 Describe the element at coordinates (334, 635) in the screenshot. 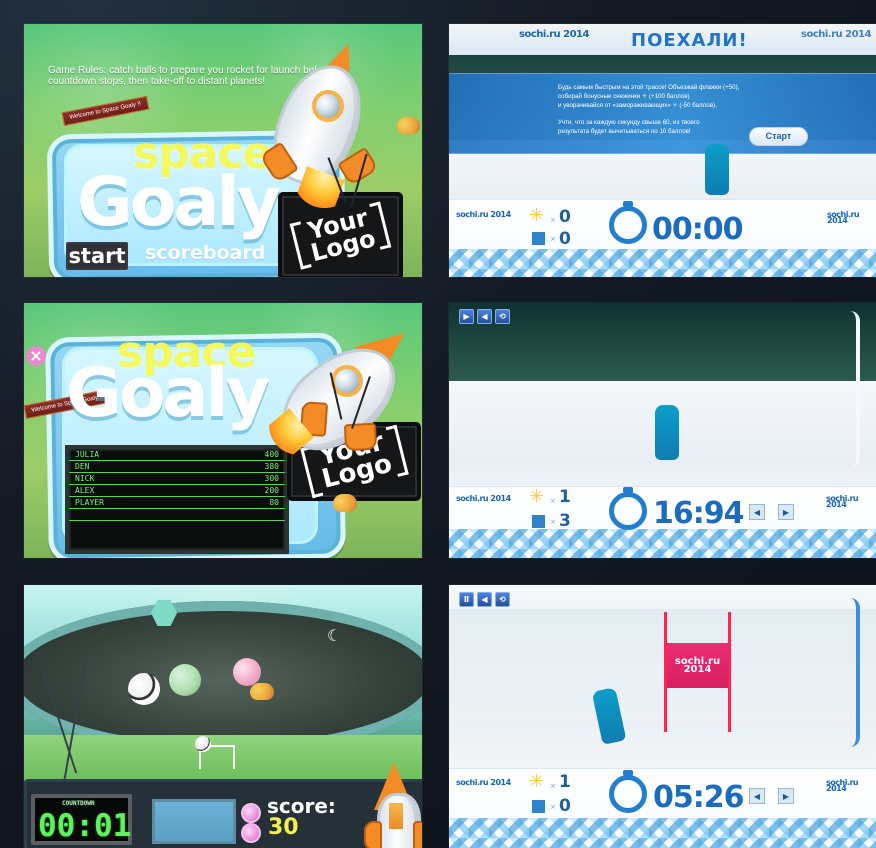

I see `moon-icon: ☾` at that location.